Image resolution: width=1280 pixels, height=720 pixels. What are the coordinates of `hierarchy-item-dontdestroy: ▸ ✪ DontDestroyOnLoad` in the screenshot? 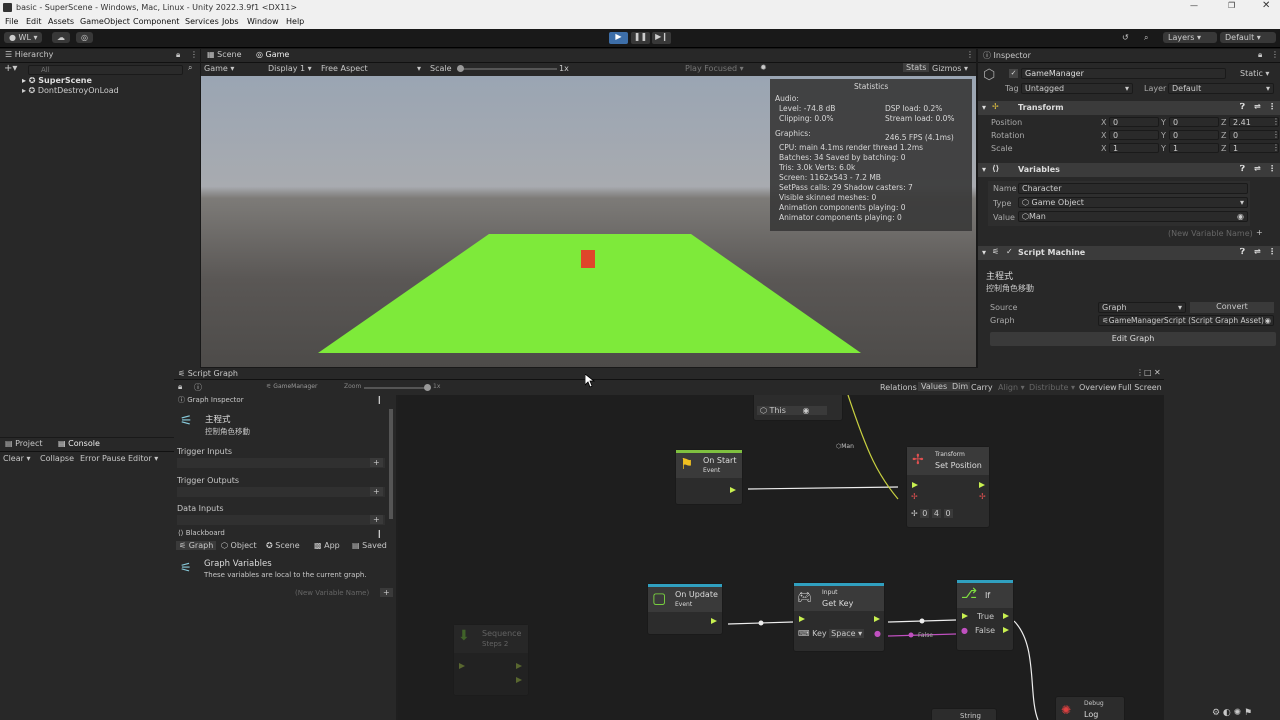 It's located at (70, 90).